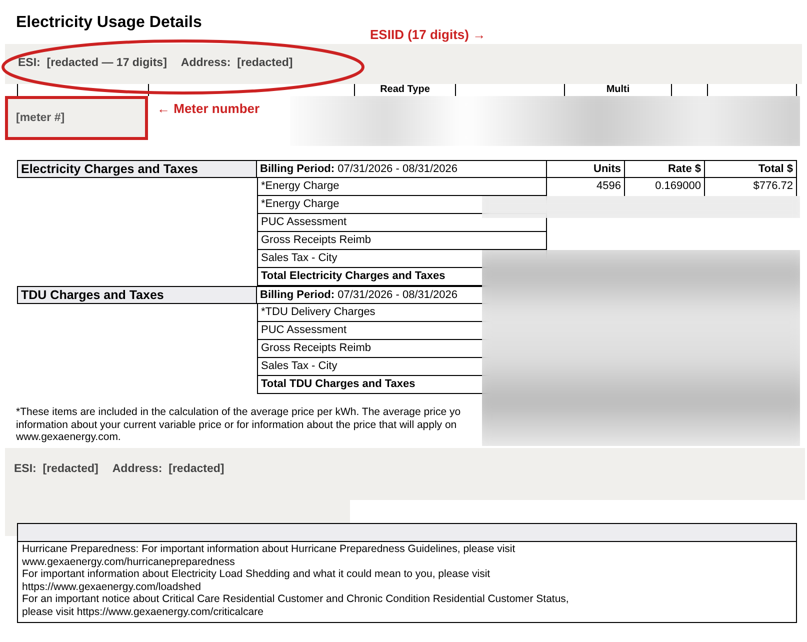  What do you see at coordinates (112, 586) in the screenshot?
I see `message-line: https://www.gexaenergy.com/loadshed` at bounding box center [112, 586].